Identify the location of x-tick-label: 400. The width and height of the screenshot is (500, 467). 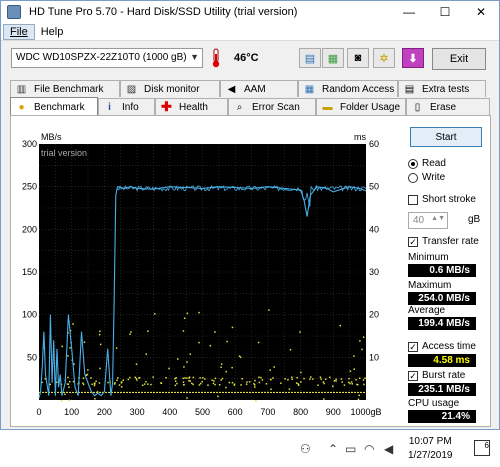
(169, 412).